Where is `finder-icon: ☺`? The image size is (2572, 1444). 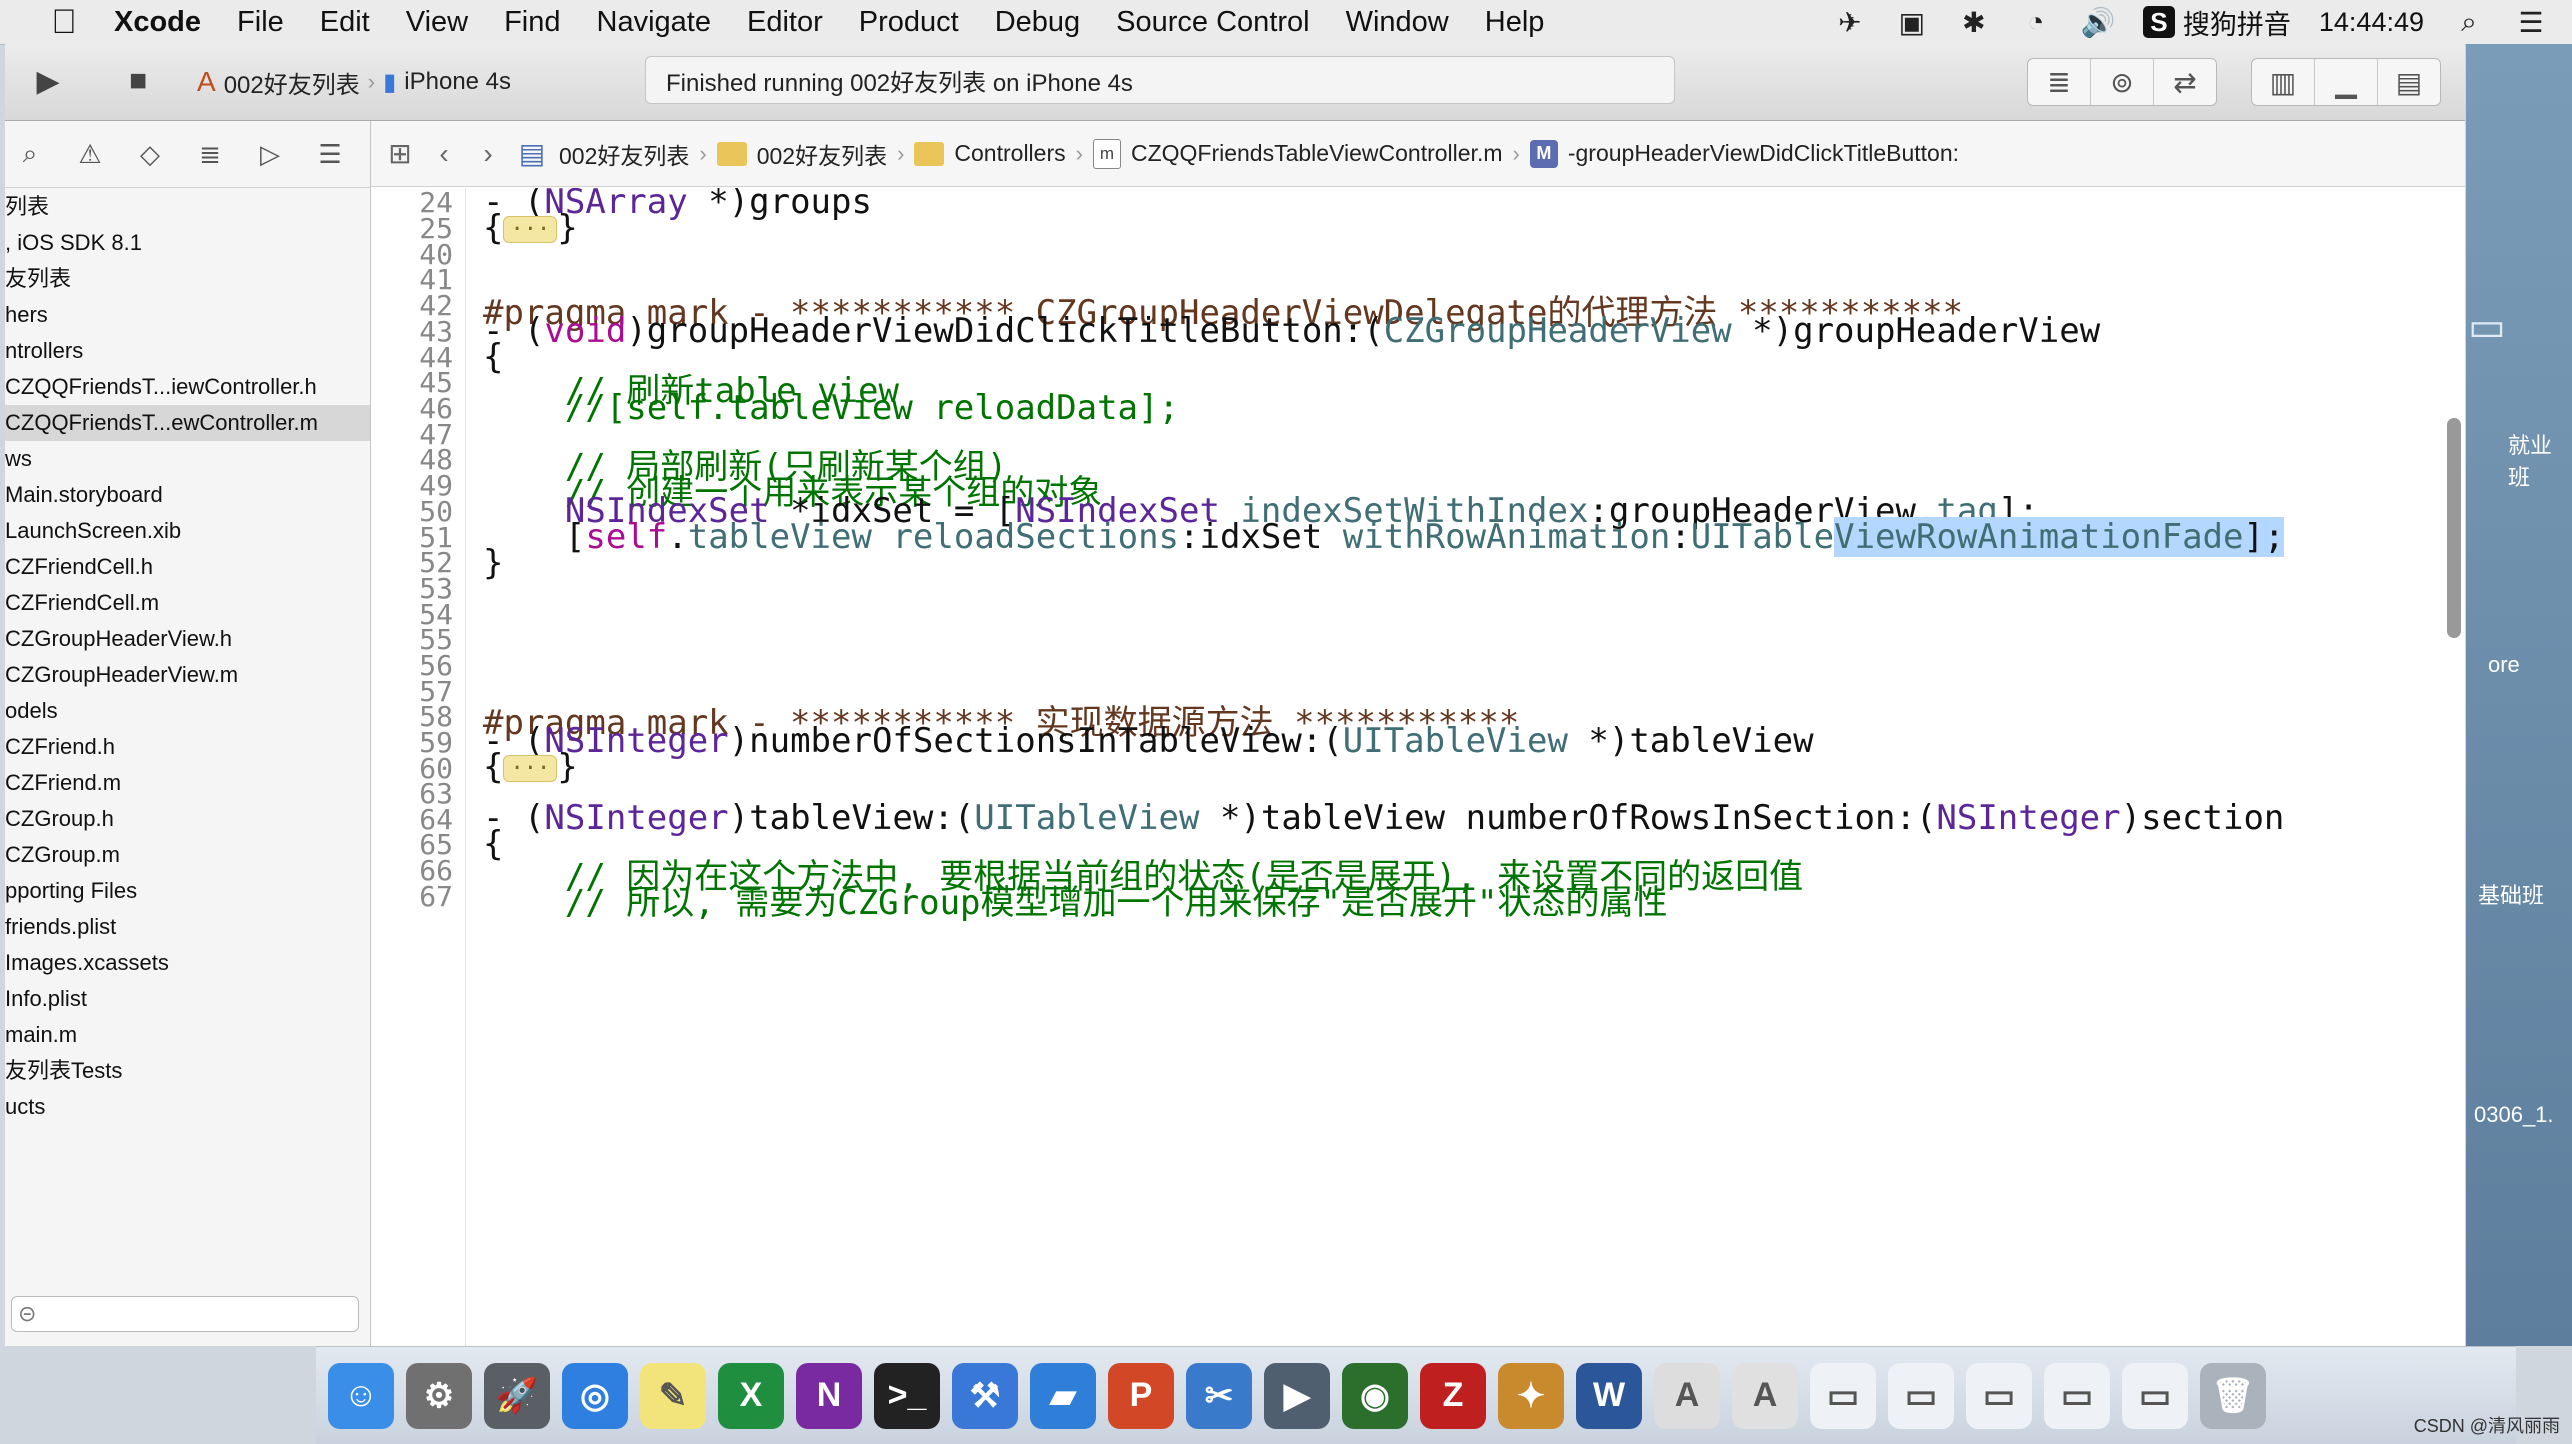 finder-icon: ☺ is located at coordinates (361, 1395).